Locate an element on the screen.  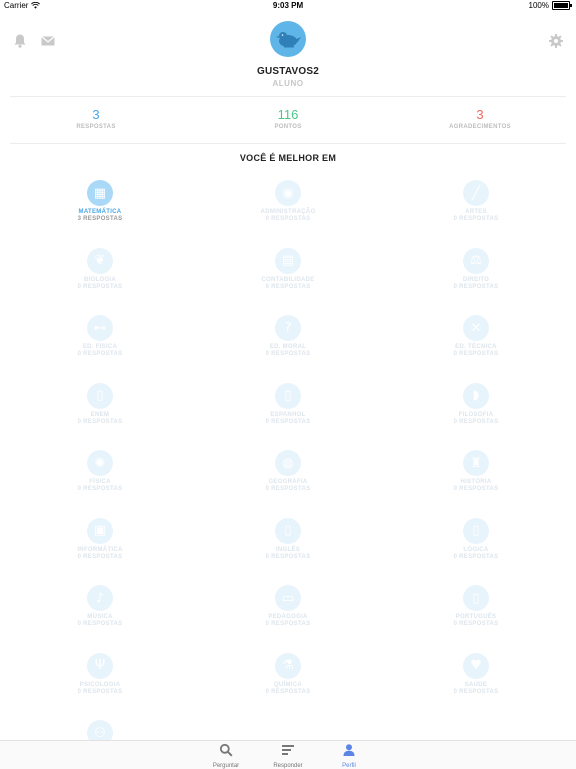
subject-item: ▯ INGLÊS 0 RESPOSTAS is located at coordinates (288, 539).